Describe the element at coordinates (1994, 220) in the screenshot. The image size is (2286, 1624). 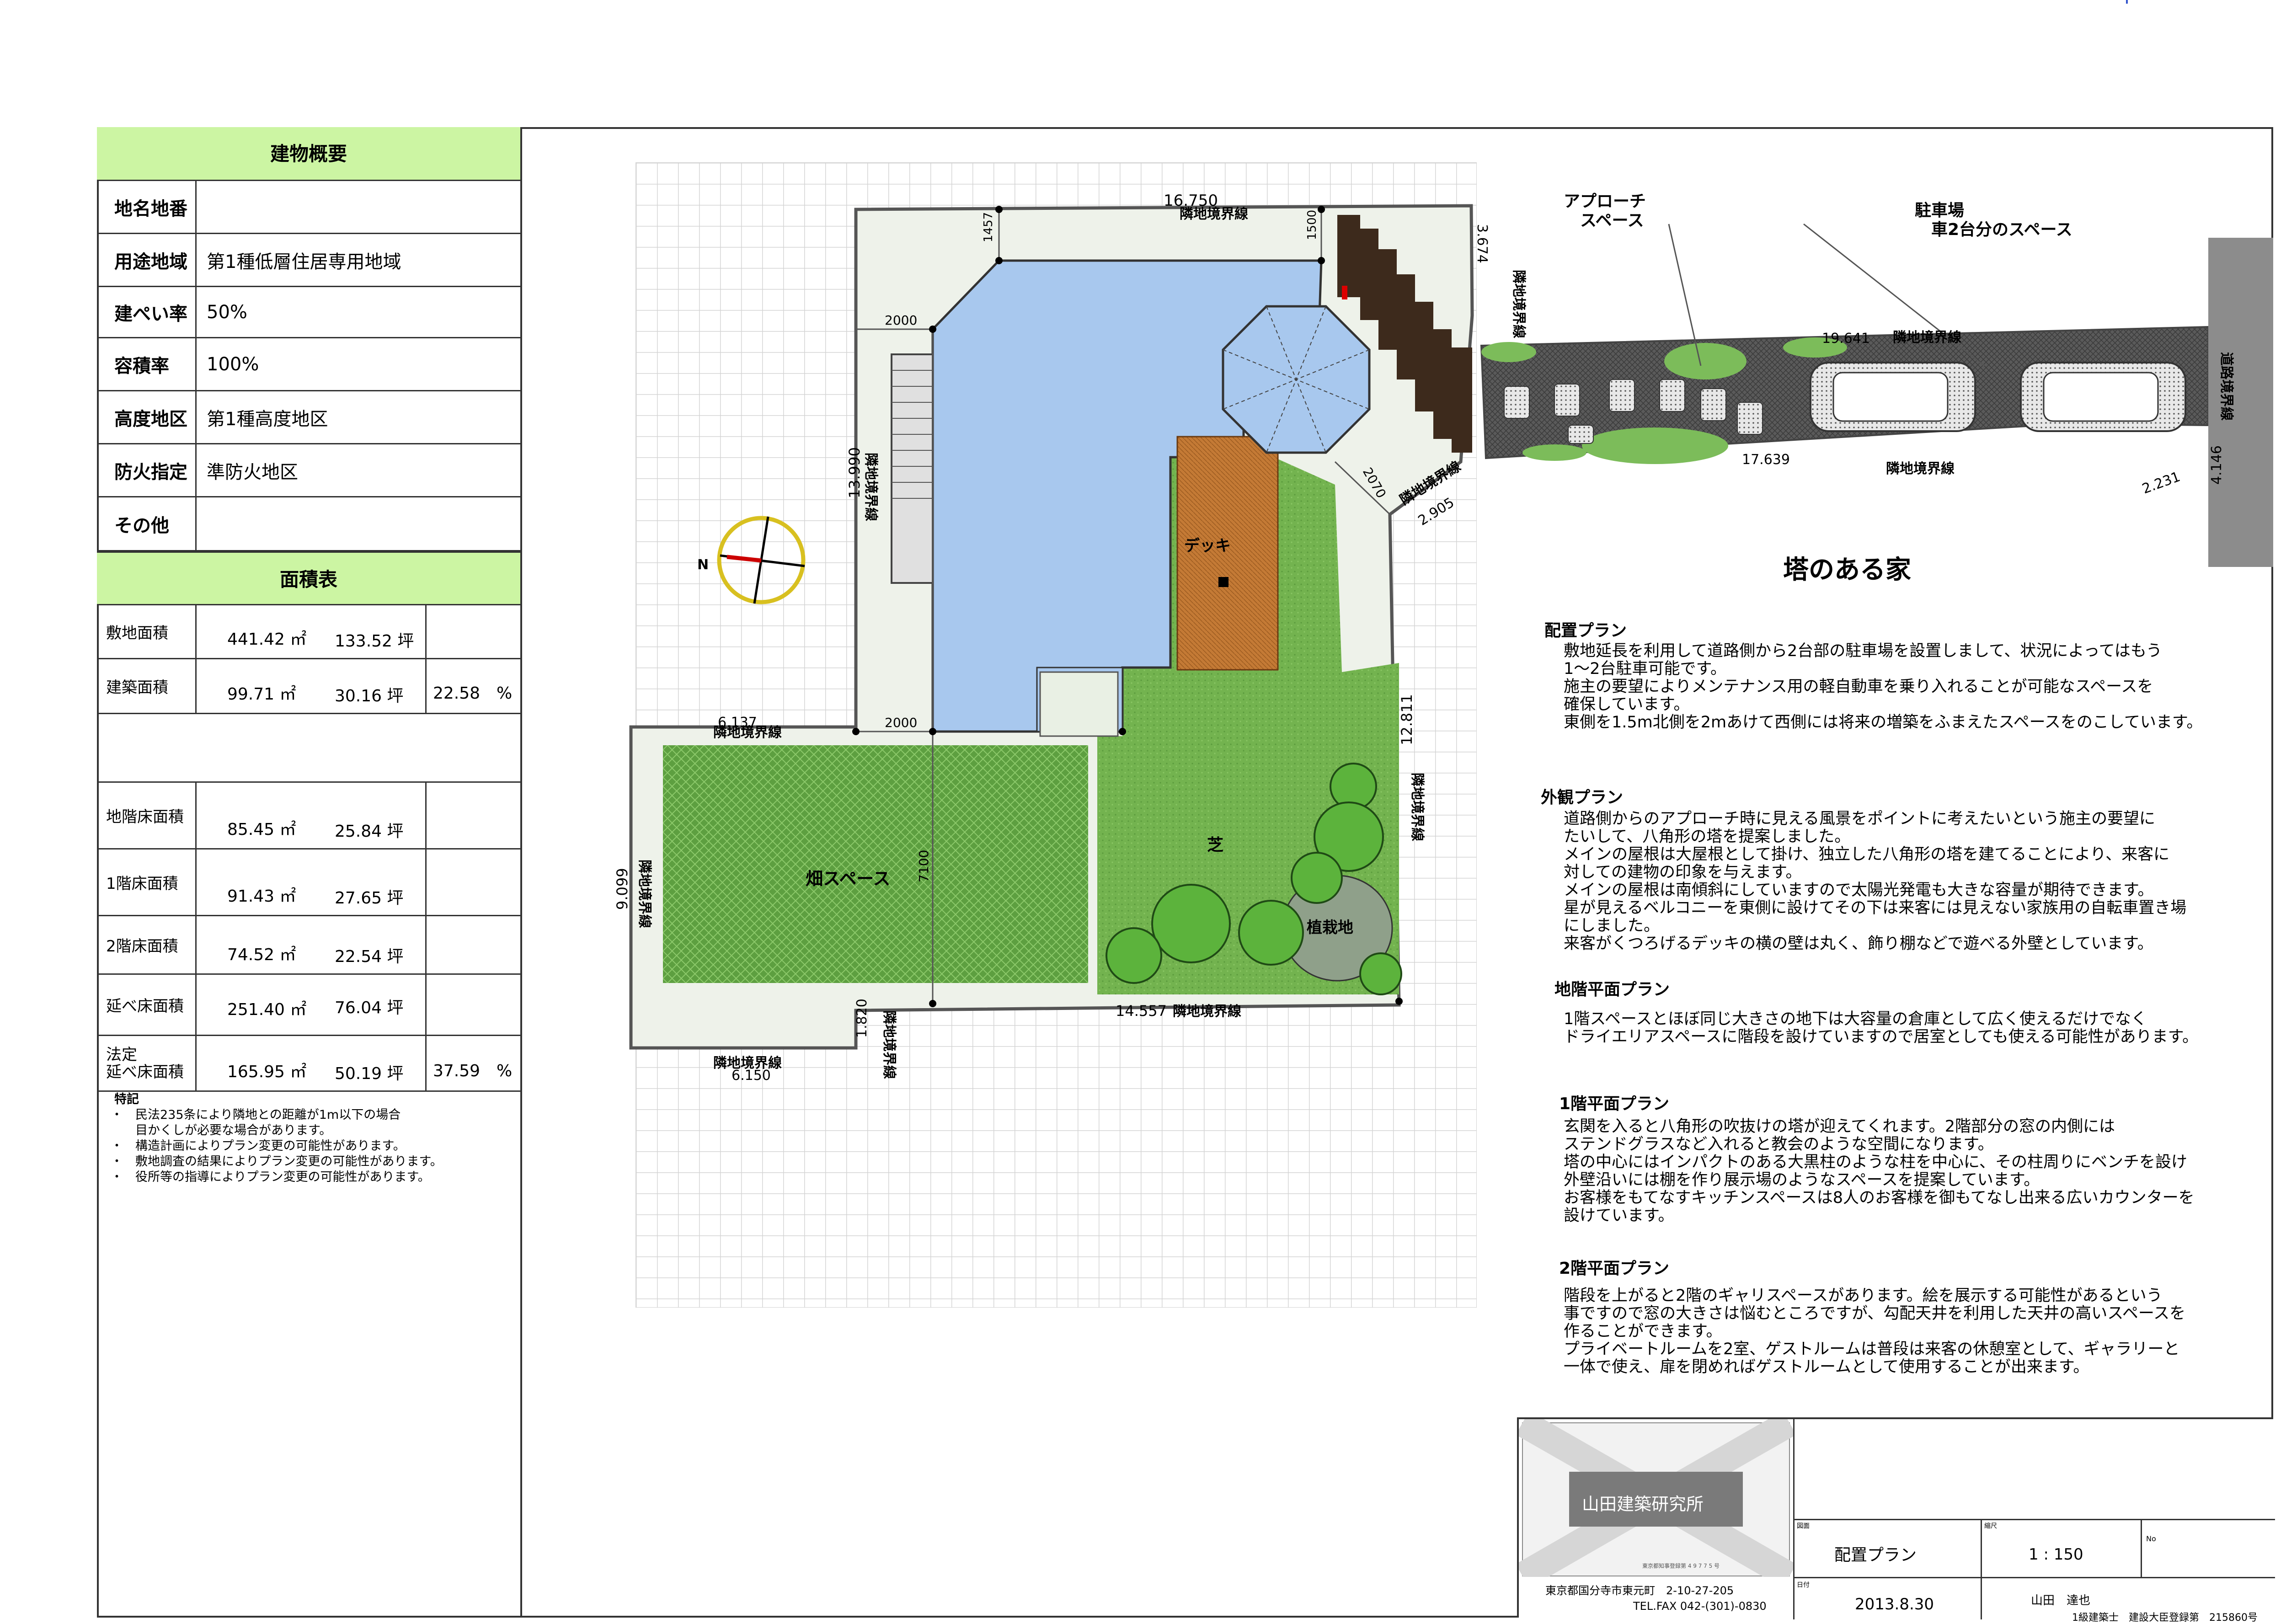
I see `parking-label: 駐車場 車2台分のスペース` at that location.